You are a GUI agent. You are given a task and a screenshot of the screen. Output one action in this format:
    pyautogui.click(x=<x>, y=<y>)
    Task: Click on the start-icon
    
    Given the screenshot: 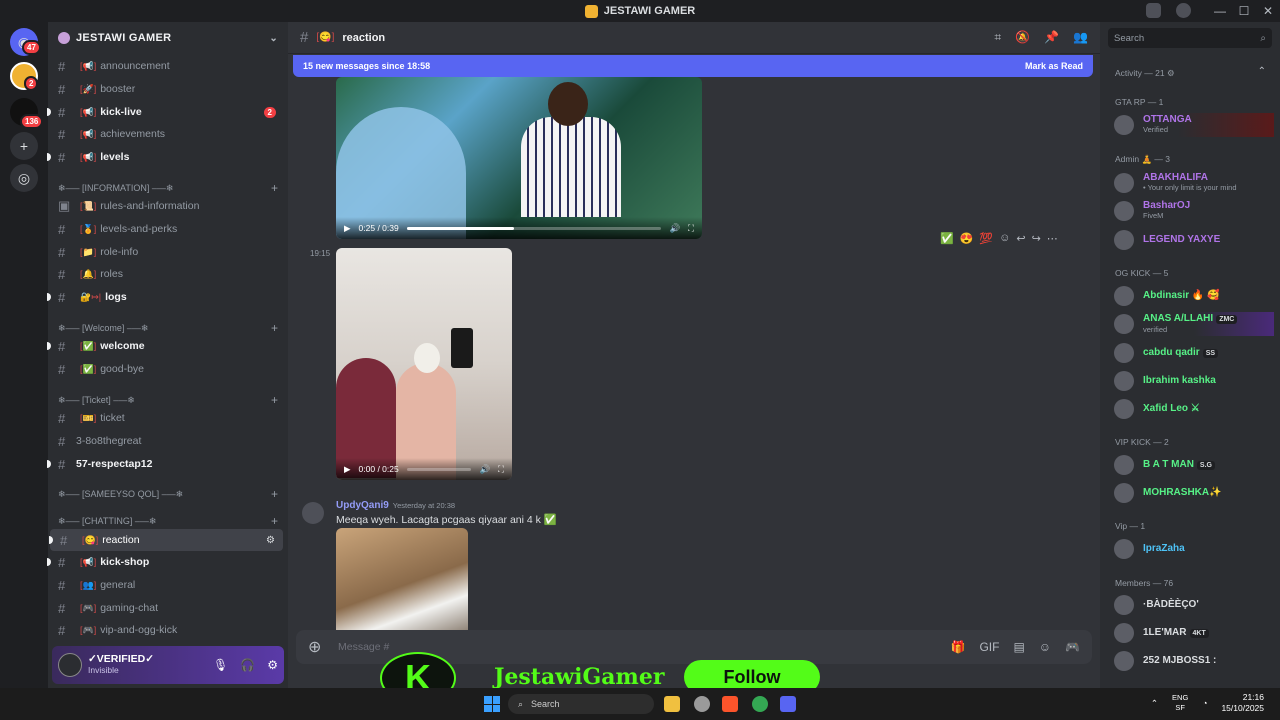 What is the action you would take?
    pyautogui.click(x=492, y=704)
    